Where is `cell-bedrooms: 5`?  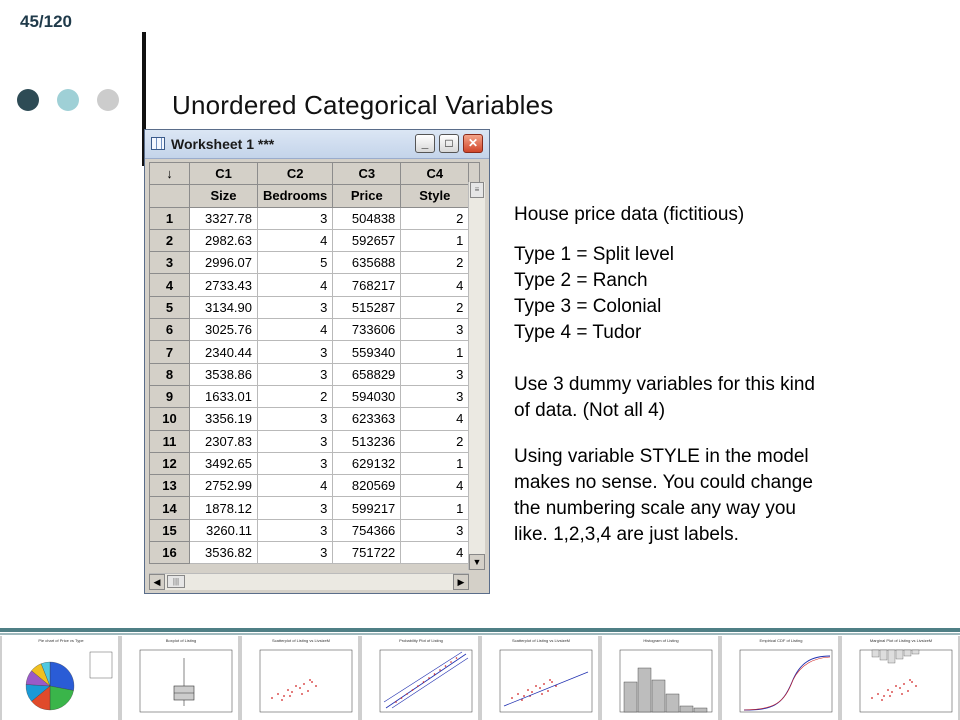 cell-bedrooms: 5 is located at coordinates (295, 263).